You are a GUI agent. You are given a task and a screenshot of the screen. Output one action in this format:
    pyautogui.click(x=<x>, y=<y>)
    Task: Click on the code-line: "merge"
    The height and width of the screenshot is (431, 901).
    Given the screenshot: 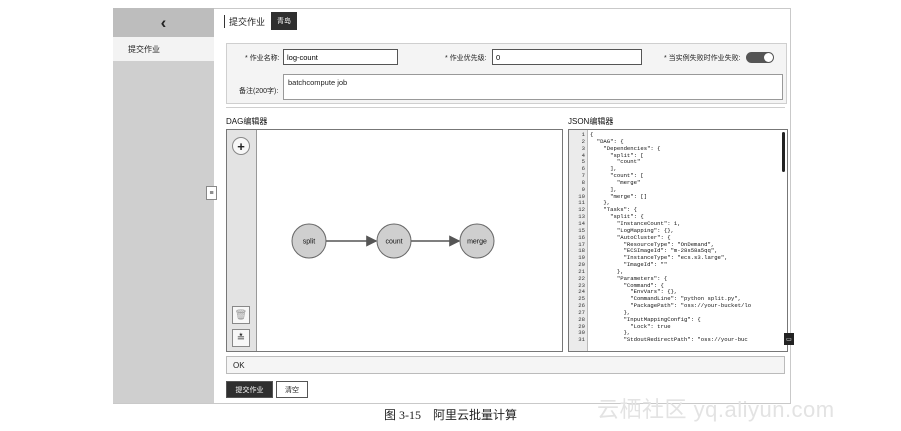 What is the action you would take?
    pyautogui.click(x=615, y=182)
    